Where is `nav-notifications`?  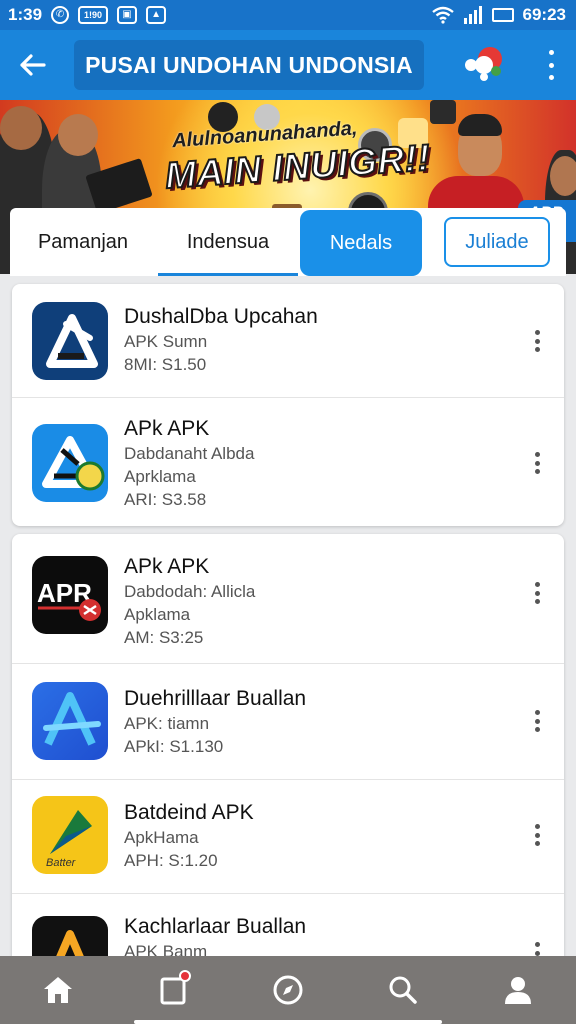
nav-notifications is located at coordinates (172, 990).